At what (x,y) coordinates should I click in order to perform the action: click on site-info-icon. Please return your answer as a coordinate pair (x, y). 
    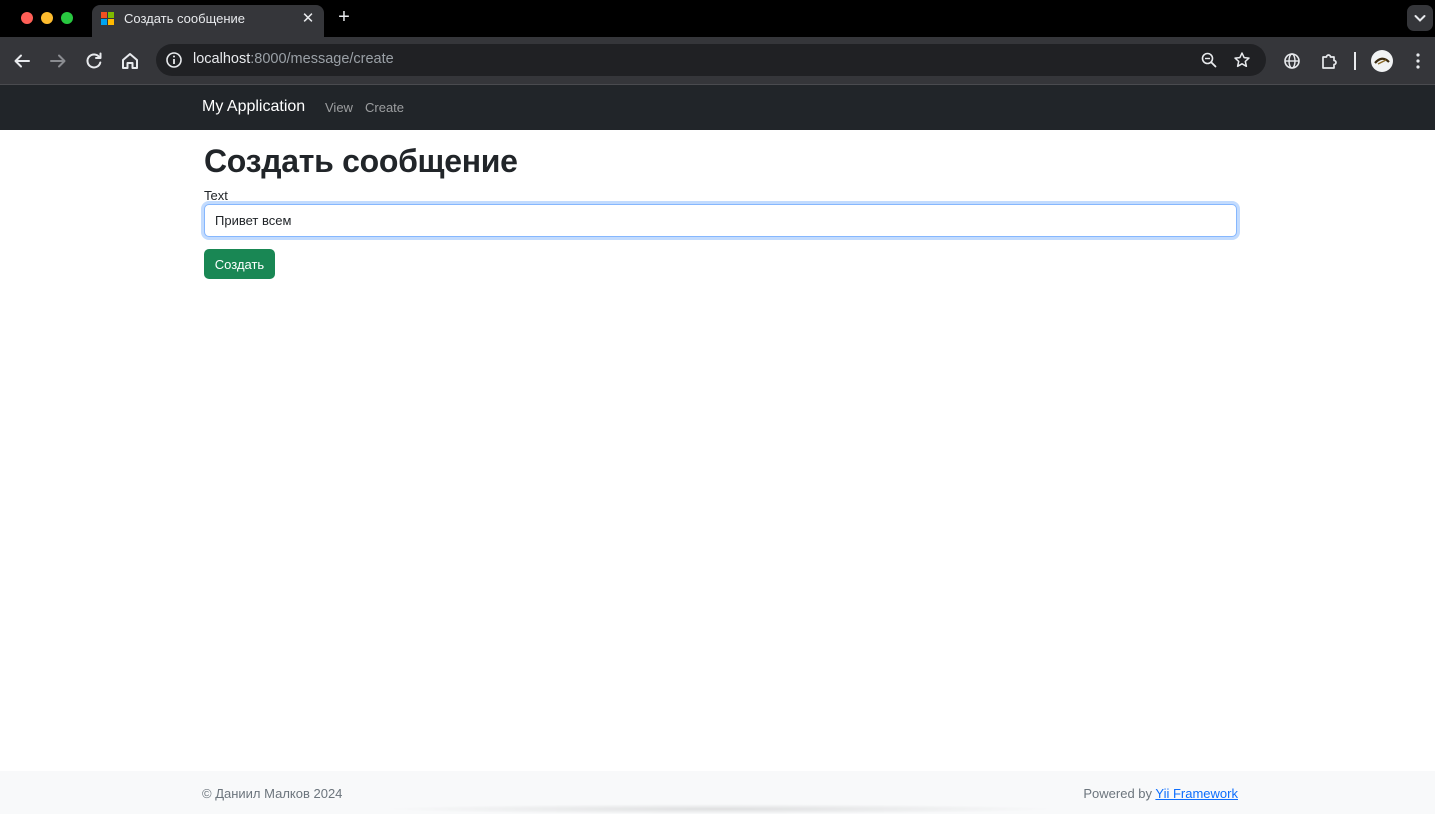
    Looking at the image, I should click on (174, 60).